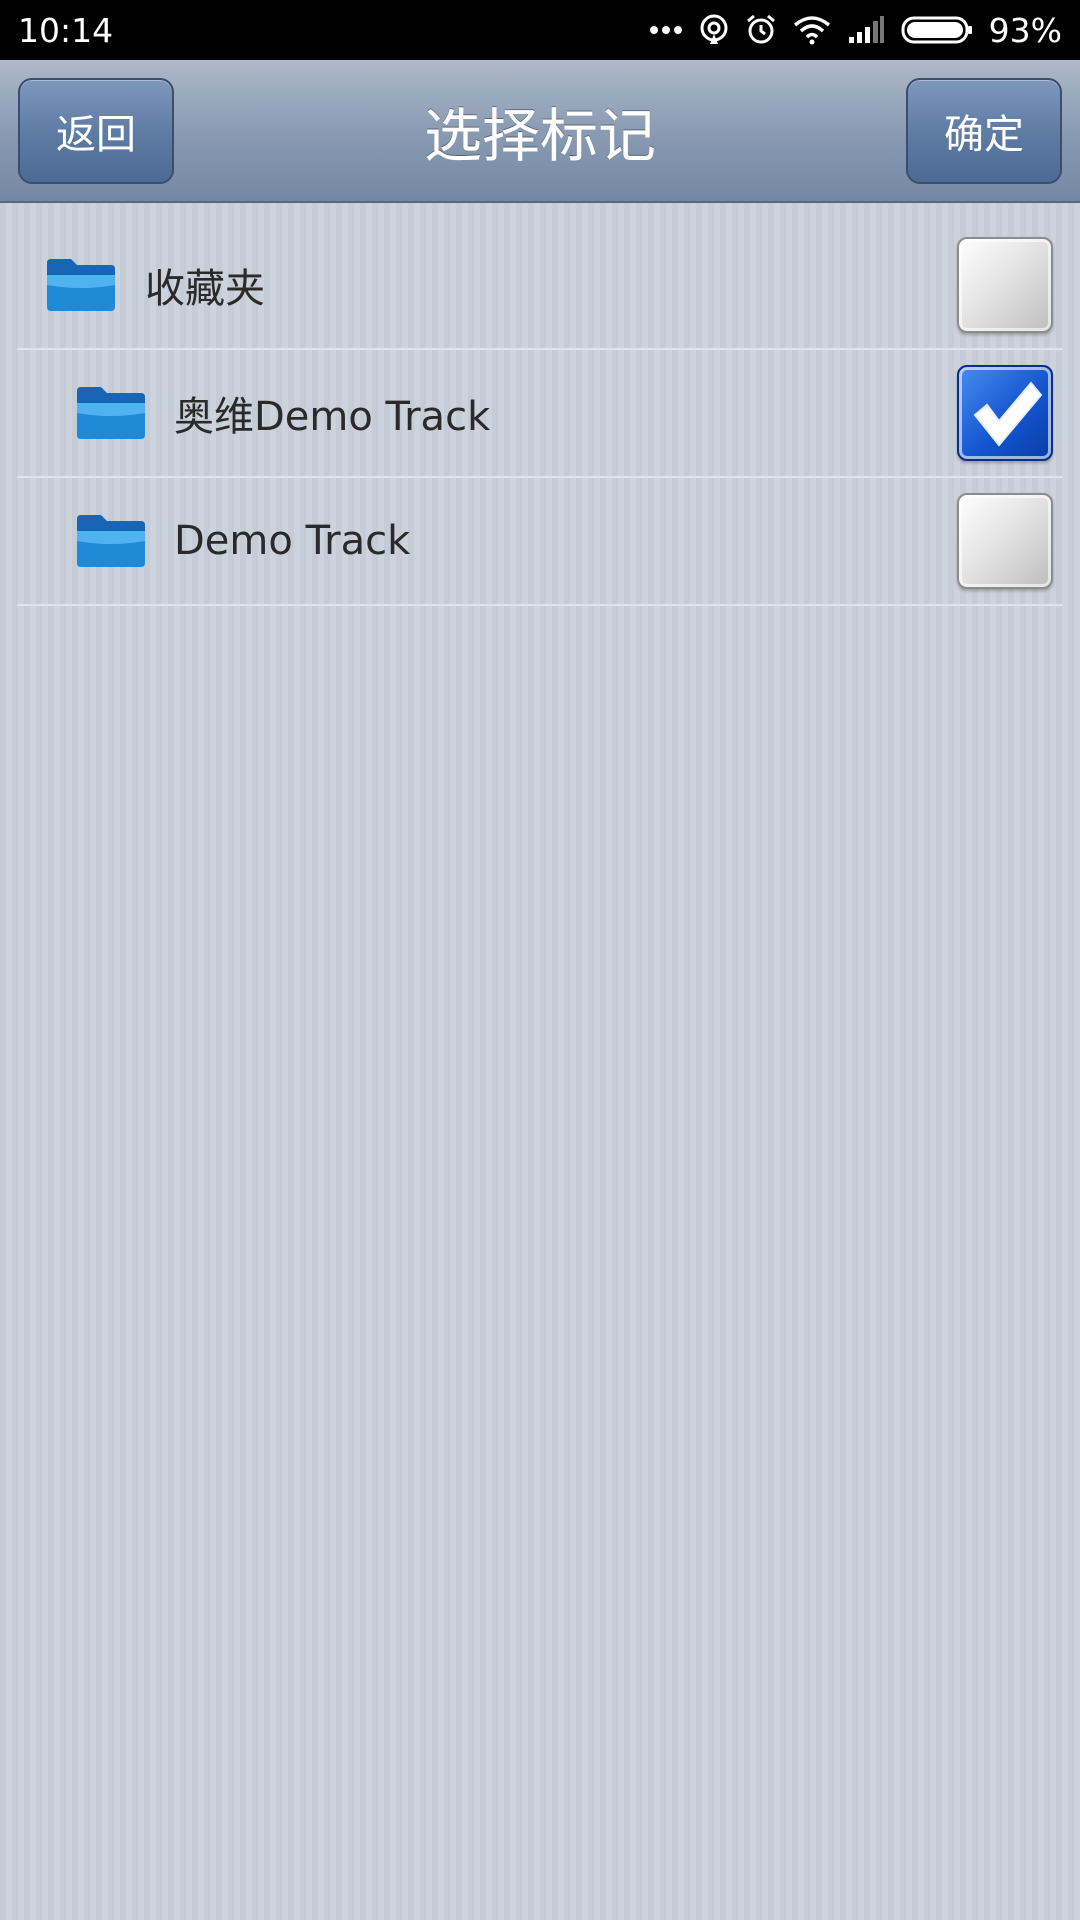  What do you see at coordinates (205, 289) in the screenshot?
I see `item-label: 收藏夹` at bounding box center [205, 289].